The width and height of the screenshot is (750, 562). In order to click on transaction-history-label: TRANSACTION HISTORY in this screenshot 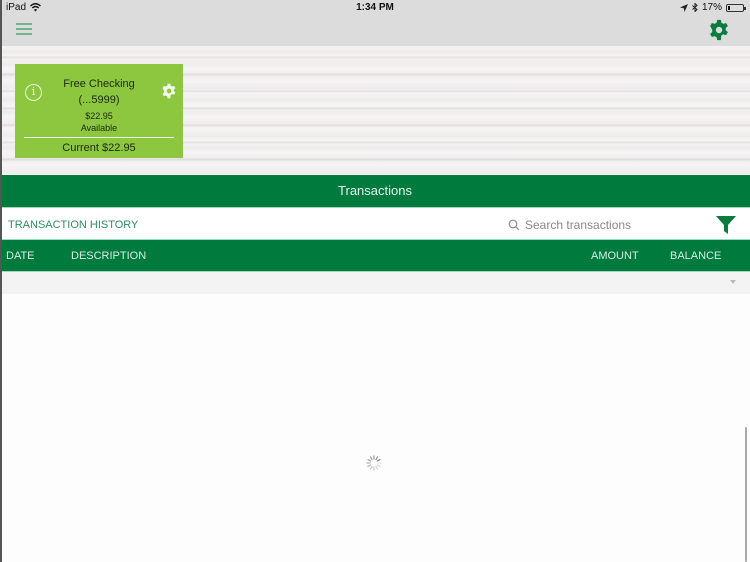, I will do `click(73, 225)`.